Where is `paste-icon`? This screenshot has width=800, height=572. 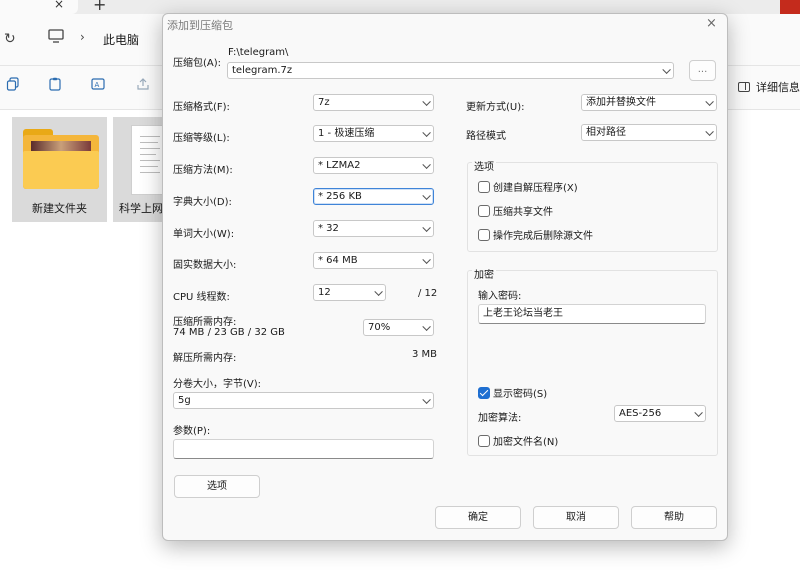 paste-icon is located at coordinates (55, 86).